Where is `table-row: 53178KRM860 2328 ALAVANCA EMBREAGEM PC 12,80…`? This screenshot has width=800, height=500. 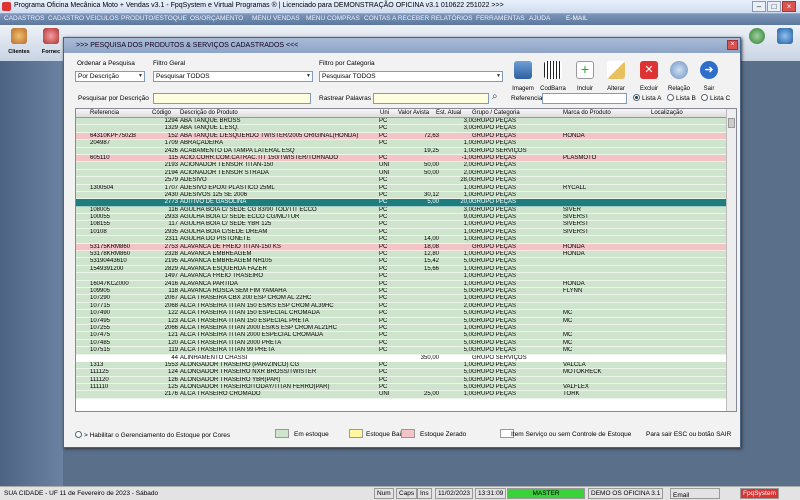 table-row: 53178KRM860 2328 ALAVANCA EMBREAGEM PC 12,80… is located at coordinates (401, 255).